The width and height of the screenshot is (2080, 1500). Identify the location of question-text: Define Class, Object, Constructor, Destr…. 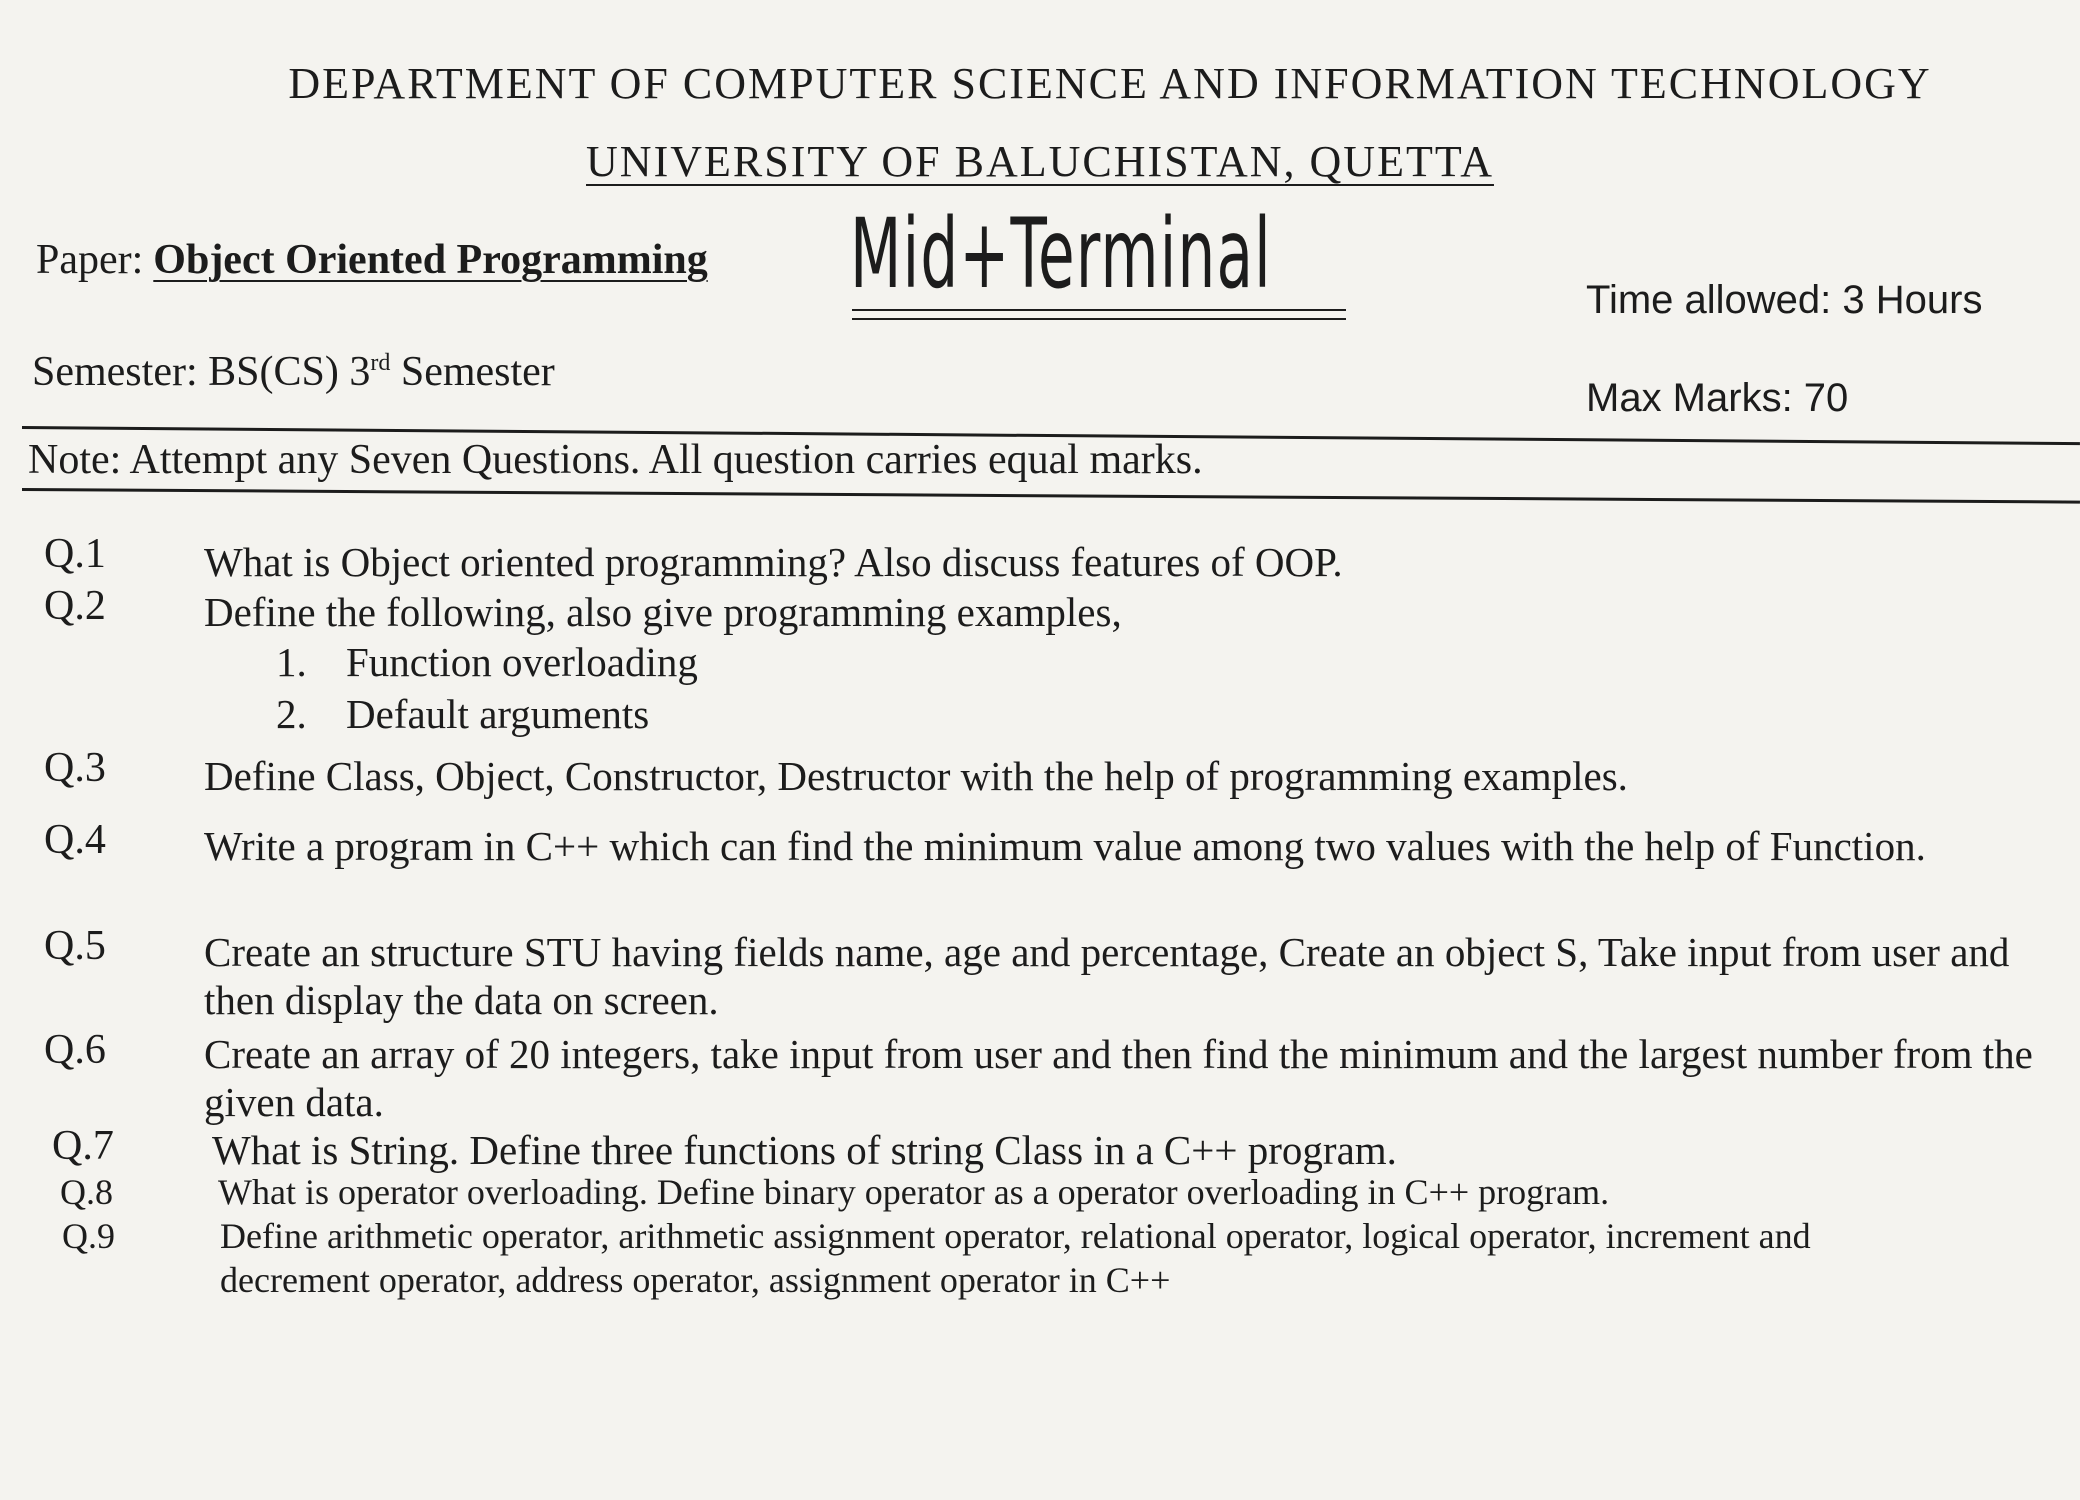
(916, 776).